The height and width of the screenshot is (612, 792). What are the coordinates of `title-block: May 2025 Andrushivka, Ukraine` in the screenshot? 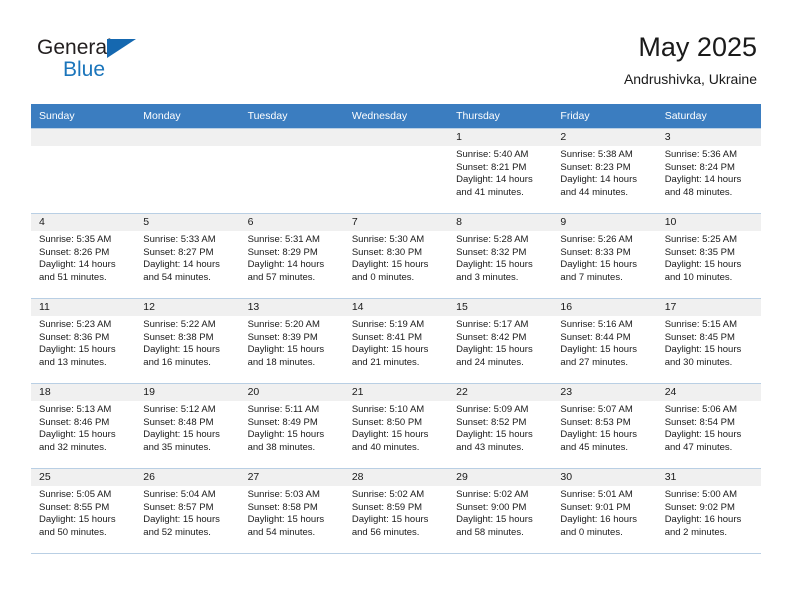 It's located at (690, 59).